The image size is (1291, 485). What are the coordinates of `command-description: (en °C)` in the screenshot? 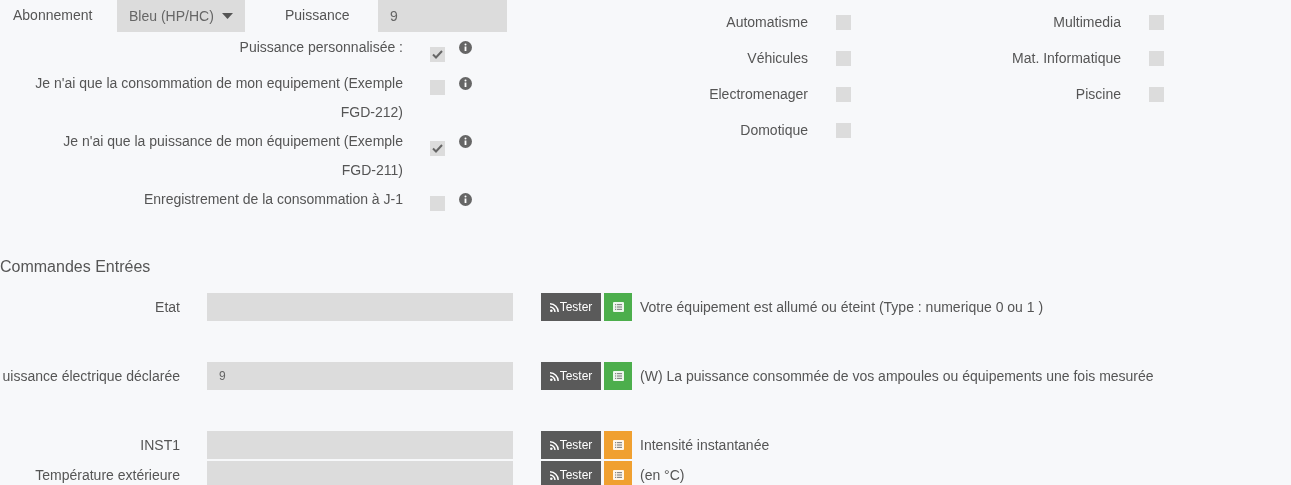 It's located at (662, 475).